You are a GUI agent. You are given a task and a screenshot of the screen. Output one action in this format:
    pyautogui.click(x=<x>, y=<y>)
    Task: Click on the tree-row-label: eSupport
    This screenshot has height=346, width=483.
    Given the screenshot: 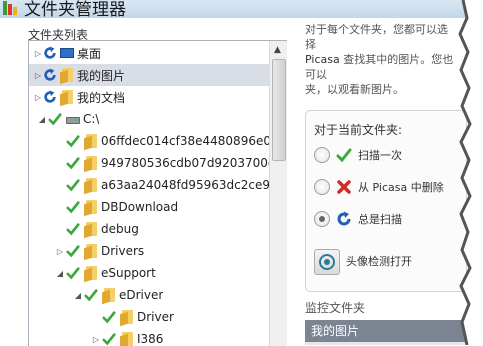 What is the action you would take?
    pyautogui.click(x=128, y=273)
    